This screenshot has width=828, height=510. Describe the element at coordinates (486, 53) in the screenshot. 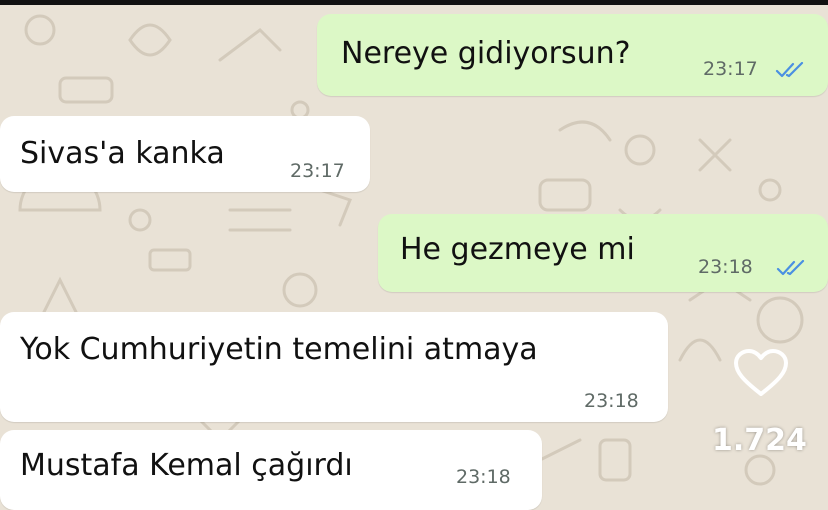

I see `message-text: Nereye gidiyorsun?` at that location.